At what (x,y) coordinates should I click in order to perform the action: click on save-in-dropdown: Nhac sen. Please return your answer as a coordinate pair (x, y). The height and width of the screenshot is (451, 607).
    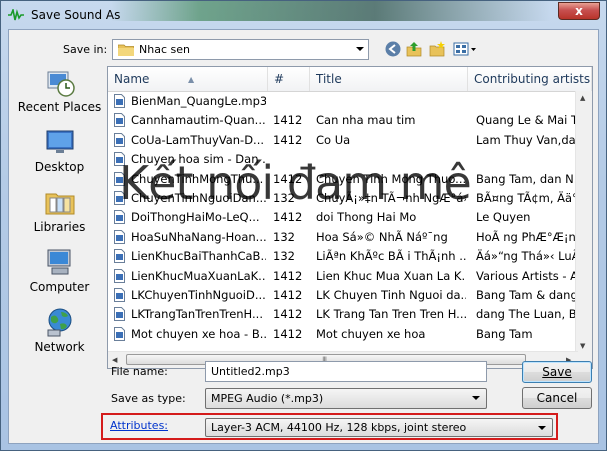
    Looking at the image, I should click on (240, 49).